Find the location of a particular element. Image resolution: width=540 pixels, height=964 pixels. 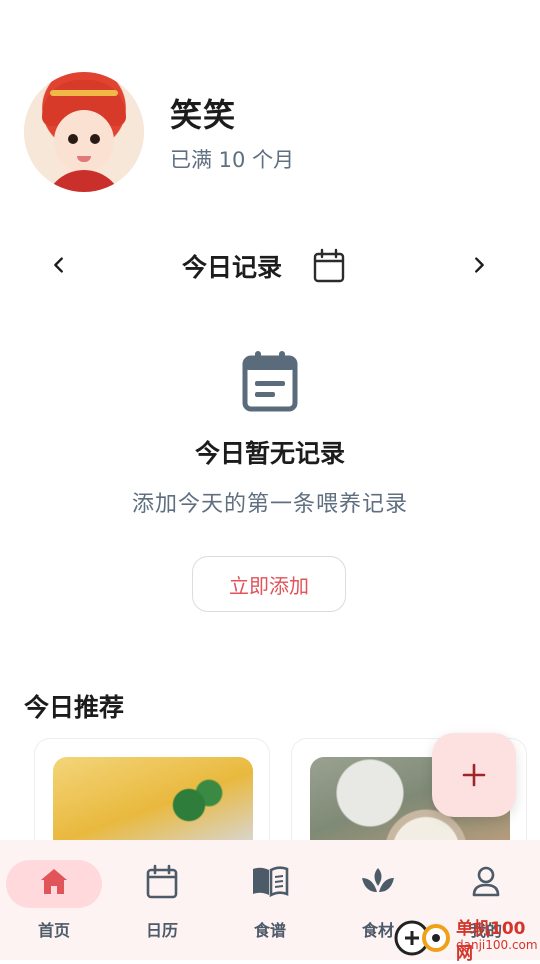

plus-icon is located at coordinates (474, 775).